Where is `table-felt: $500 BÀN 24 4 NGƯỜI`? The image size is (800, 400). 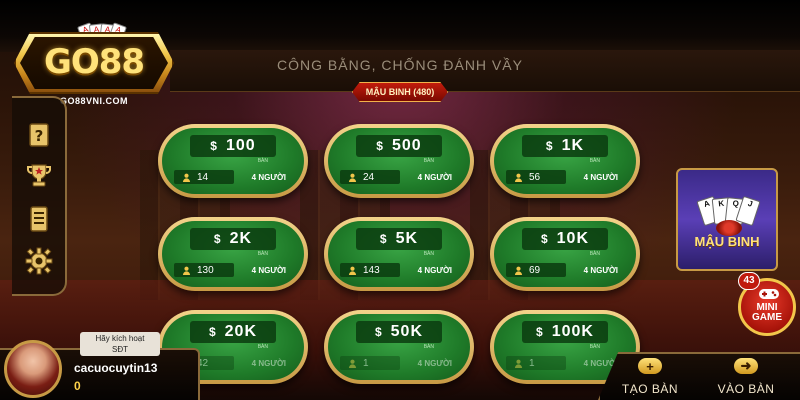
table-felt: $500 BÀN 24 4 NGƯỜI is located at coordinates (399, 161).